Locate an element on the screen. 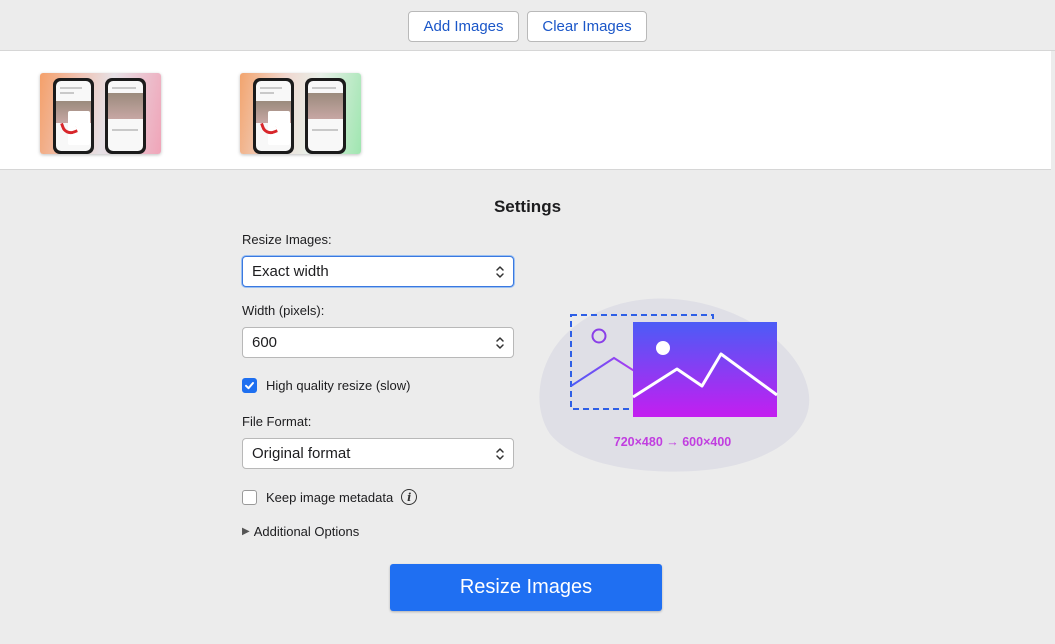 The width and height of the screenshot is (1055, 644). resized-image is located at coordinates (705, 369).